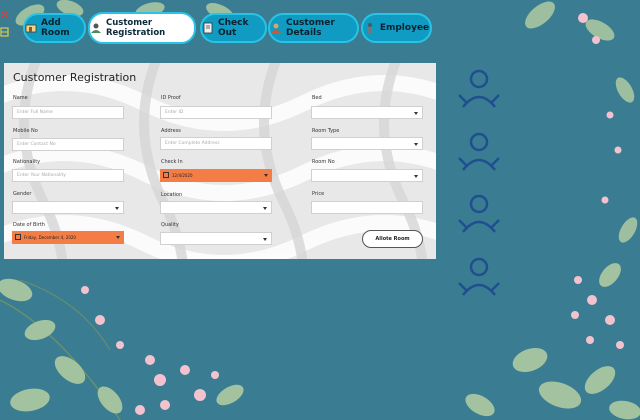  What do you see at coordinates (171, 98) in the screenshot?
I see `idproof-label: ID Proof` at bounding box center [171, 98].